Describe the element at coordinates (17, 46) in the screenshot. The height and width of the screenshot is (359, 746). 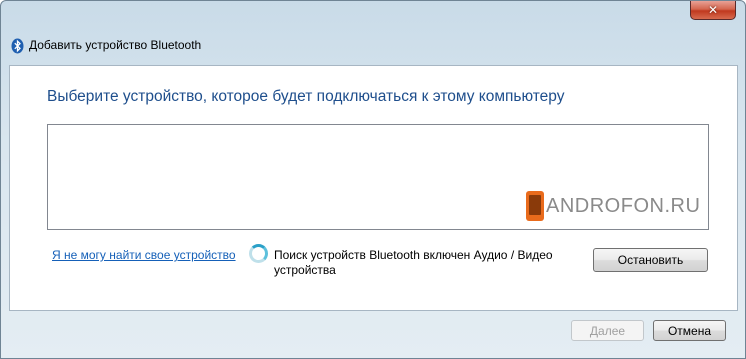
I see `bluetooth-icon` at that location.